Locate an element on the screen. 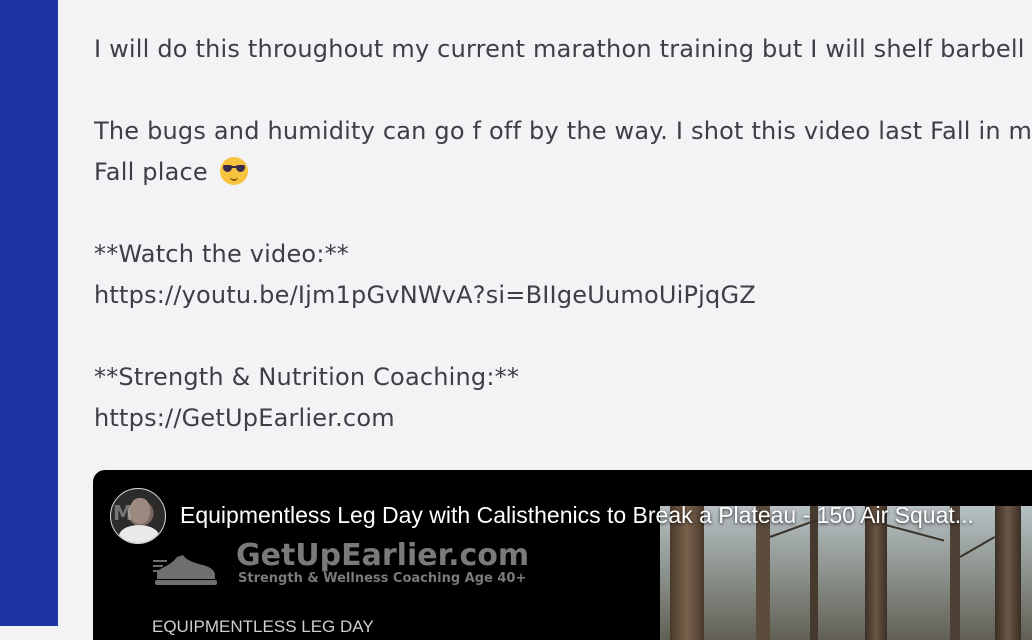  watch-video-heading: **Watch the video:** is located at coordinates (222, 254).